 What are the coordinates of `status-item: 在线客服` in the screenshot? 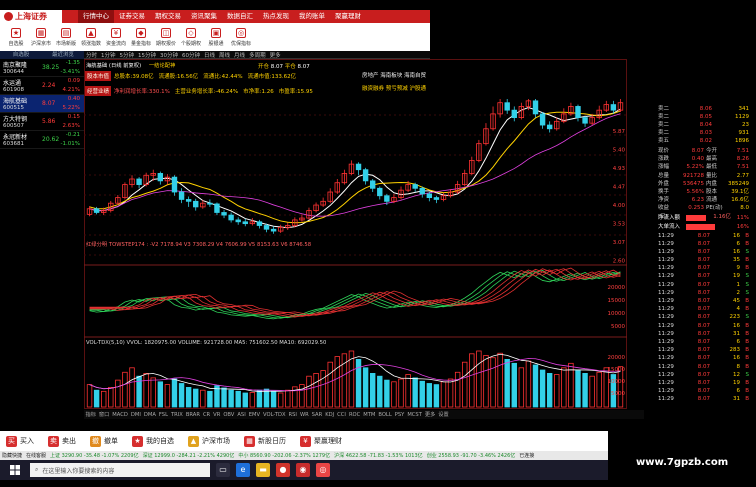 It's located at (36, 455).